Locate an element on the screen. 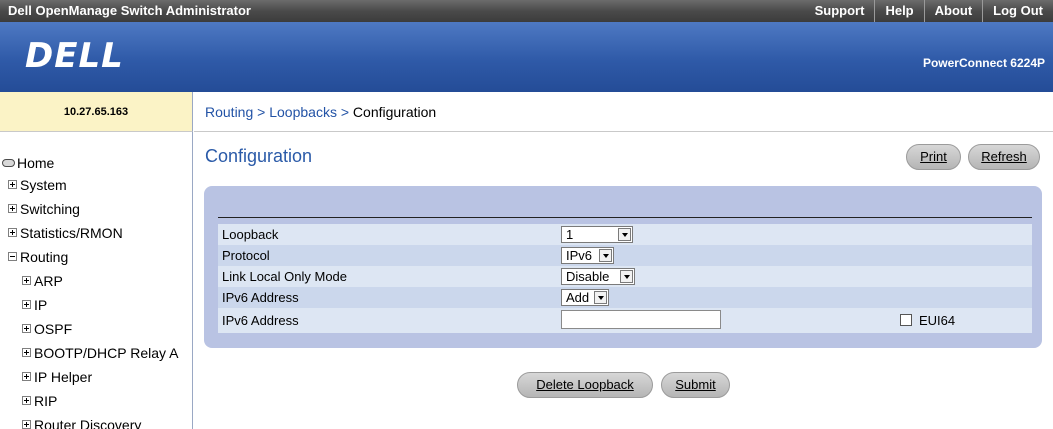  delete-loopback-button: Delete Loopback is located at coordinates (585, 385).